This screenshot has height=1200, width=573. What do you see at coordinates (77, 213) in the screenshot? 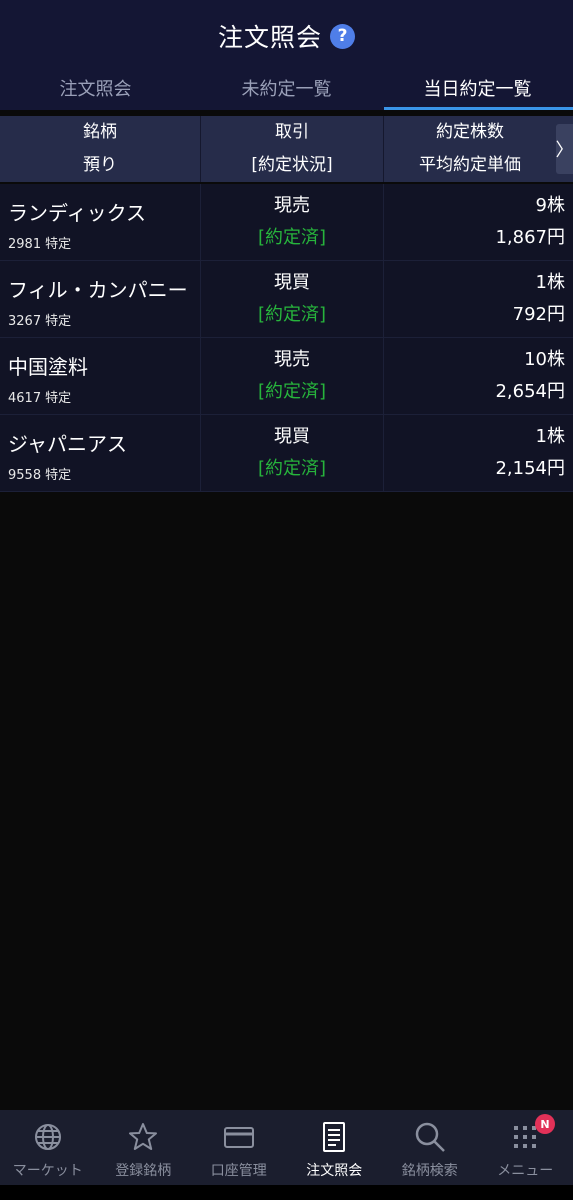
I see `stock-name: ランディックス` at bounding box center [77, 213].